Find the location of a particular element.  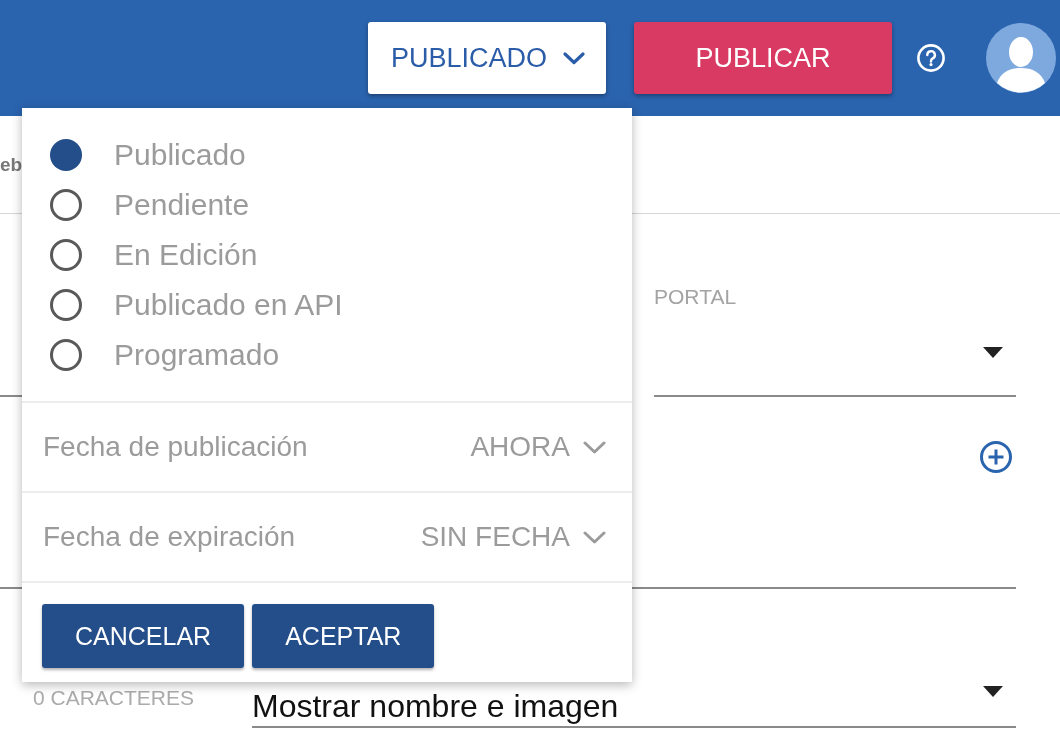

status-option: En Edición is located at coordinates (154, 255).